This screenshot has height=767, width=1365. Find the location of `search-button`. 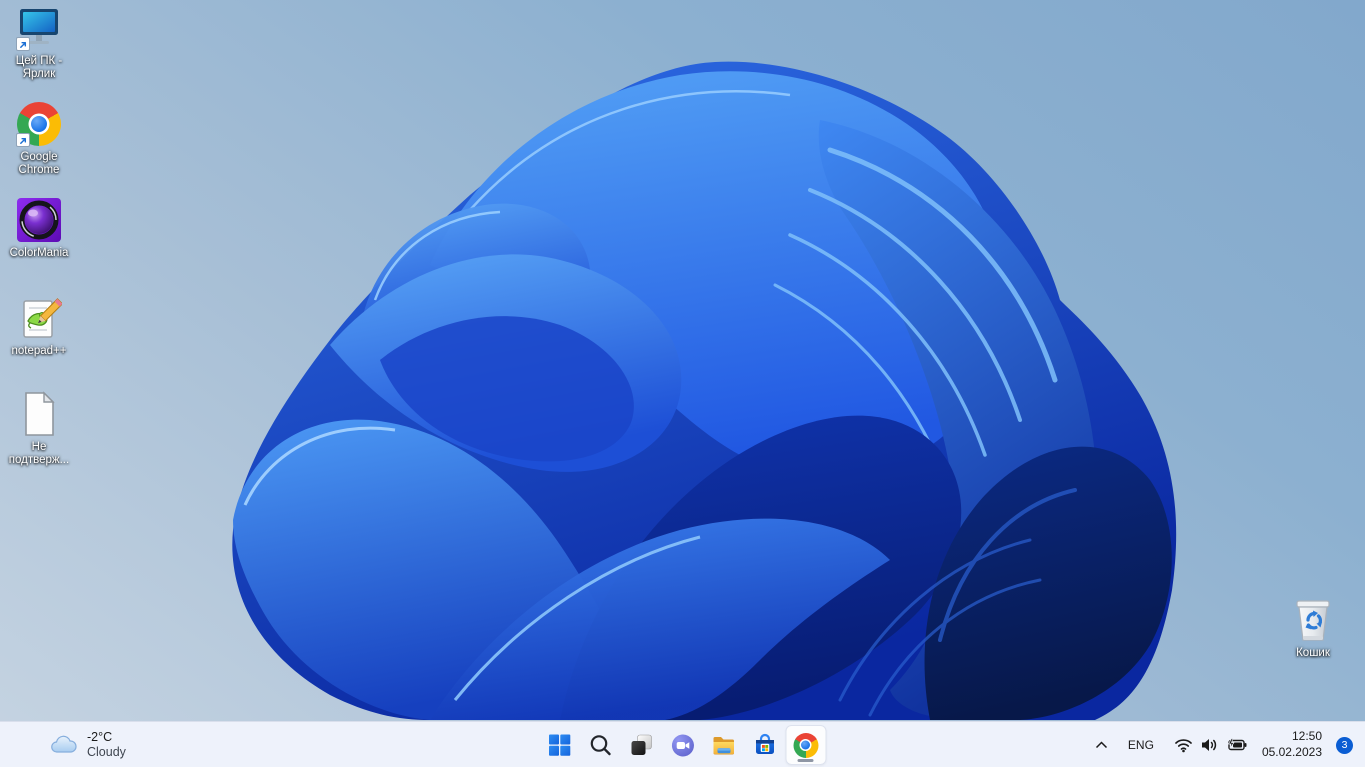

search-button is located at coordinates (600, 745).